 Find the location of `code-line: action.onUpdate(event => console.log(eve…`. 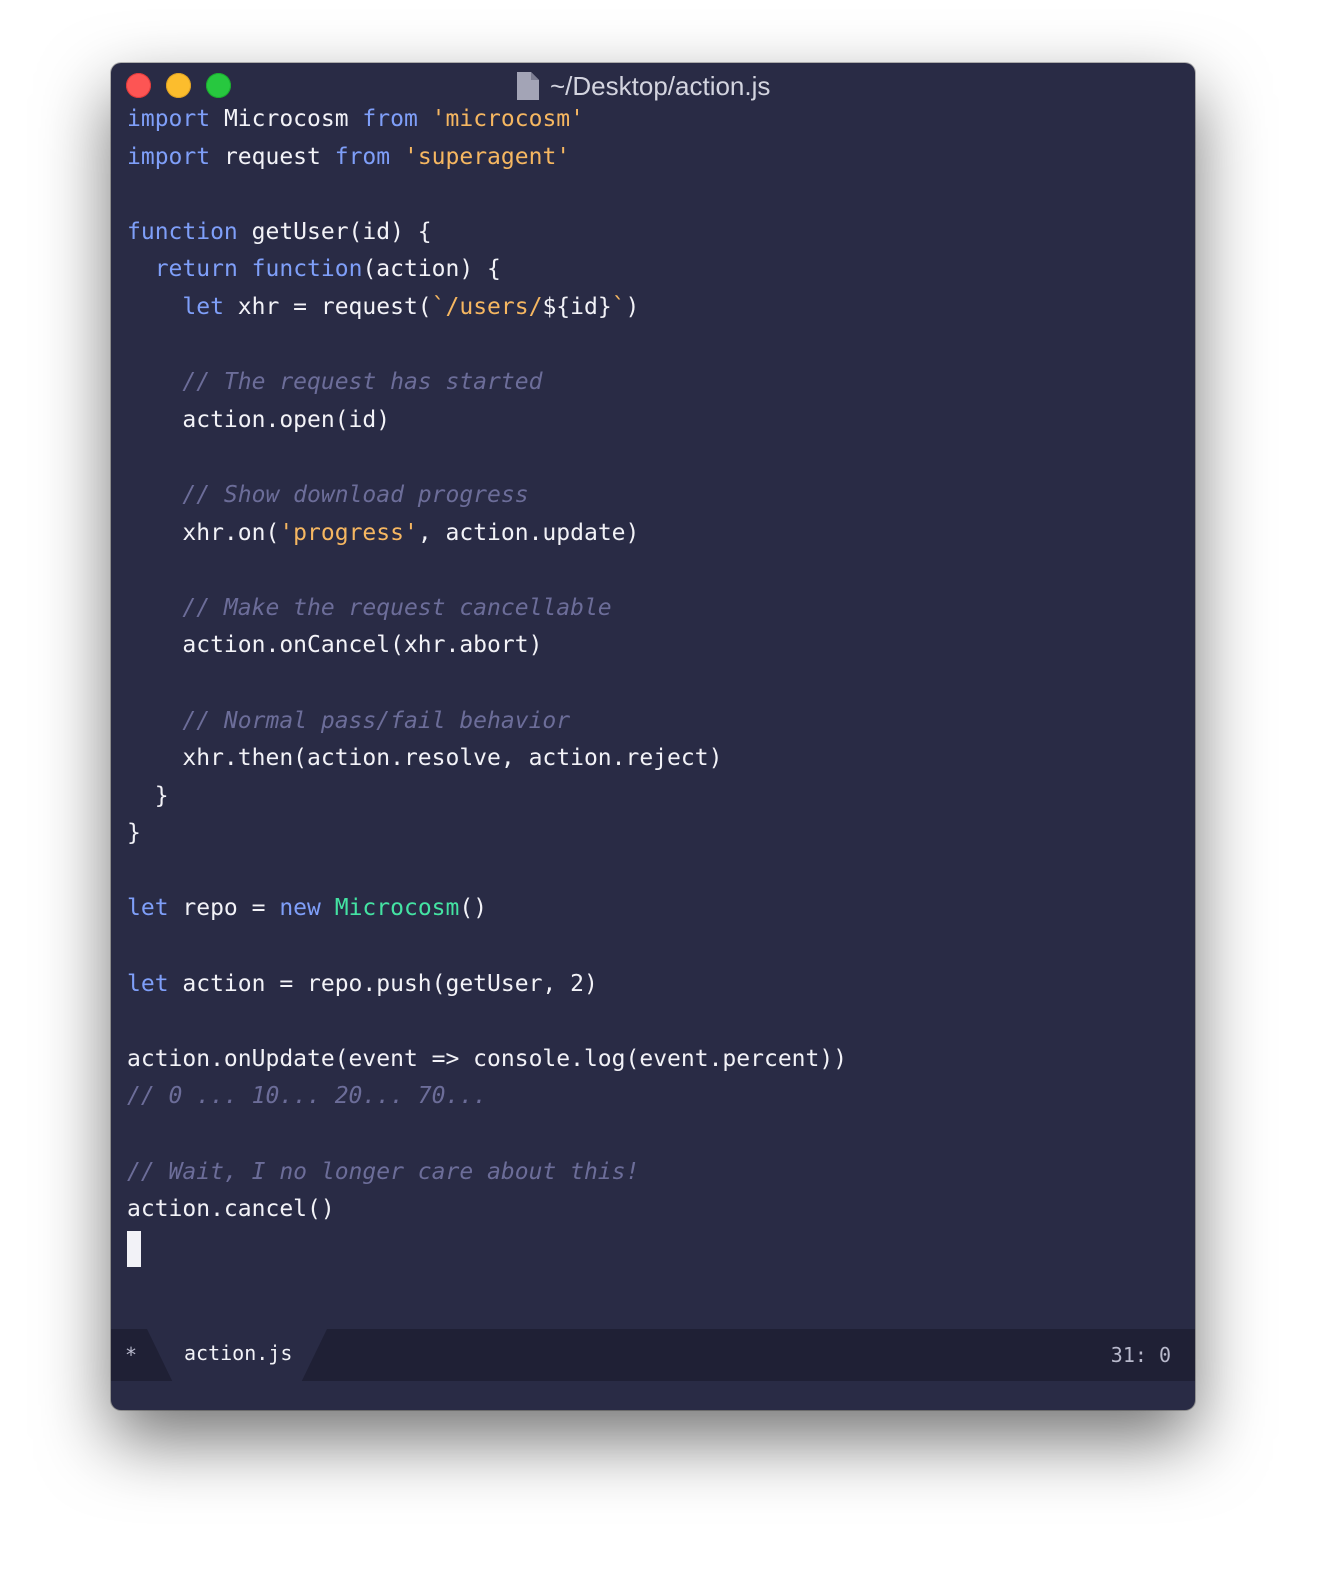

code-line: action.onUpdate(event => console.log(eve… is located at coordinates (487, 1060).